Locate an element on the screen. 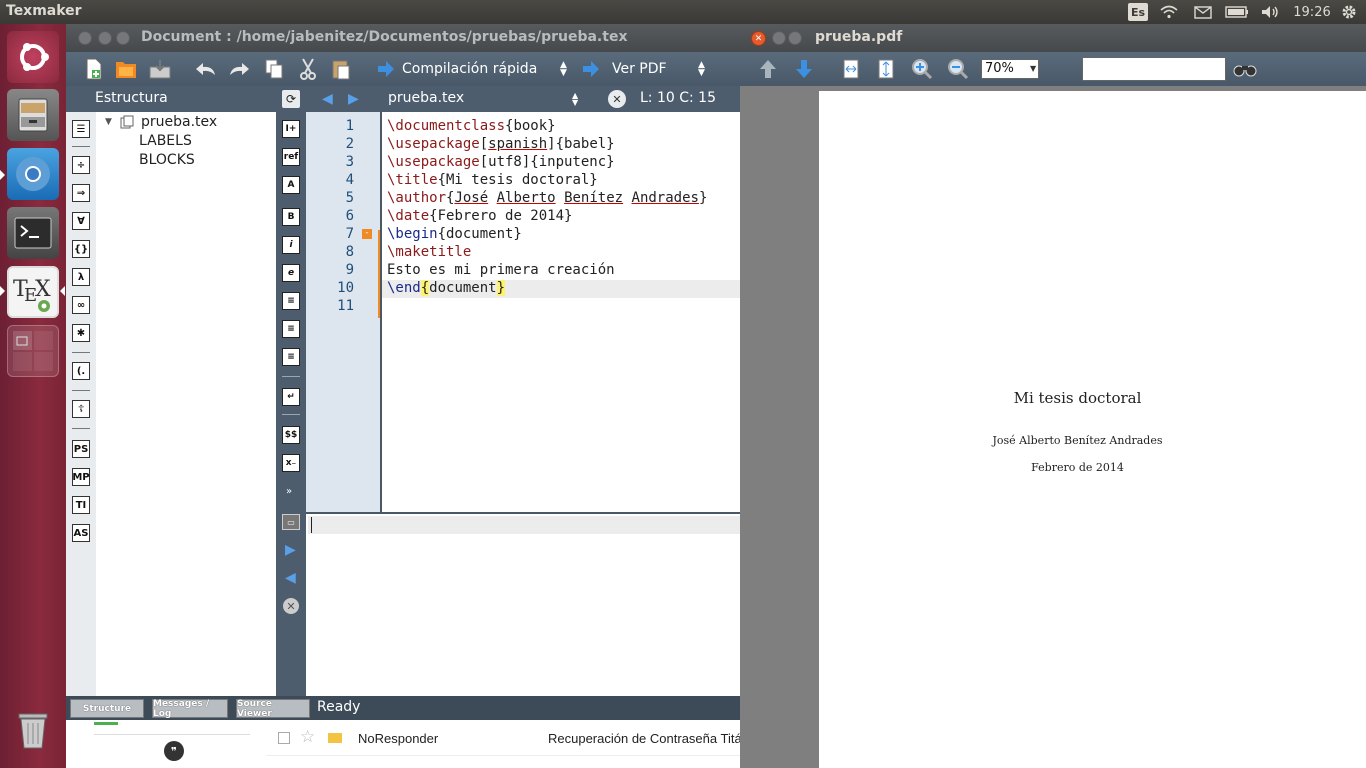 This screenshot has height=768, width=1366. tree-item-blocks: BLOCKS is located at coordinates (167, 160).